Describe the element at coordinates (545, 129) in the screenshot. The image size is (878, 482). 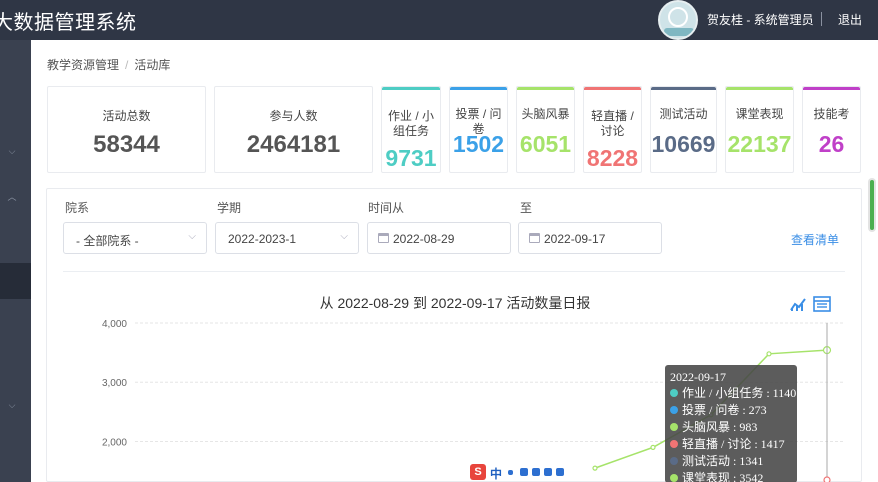
I see `stat-card-brainstorm: 头脑风暴 6051` at that location.